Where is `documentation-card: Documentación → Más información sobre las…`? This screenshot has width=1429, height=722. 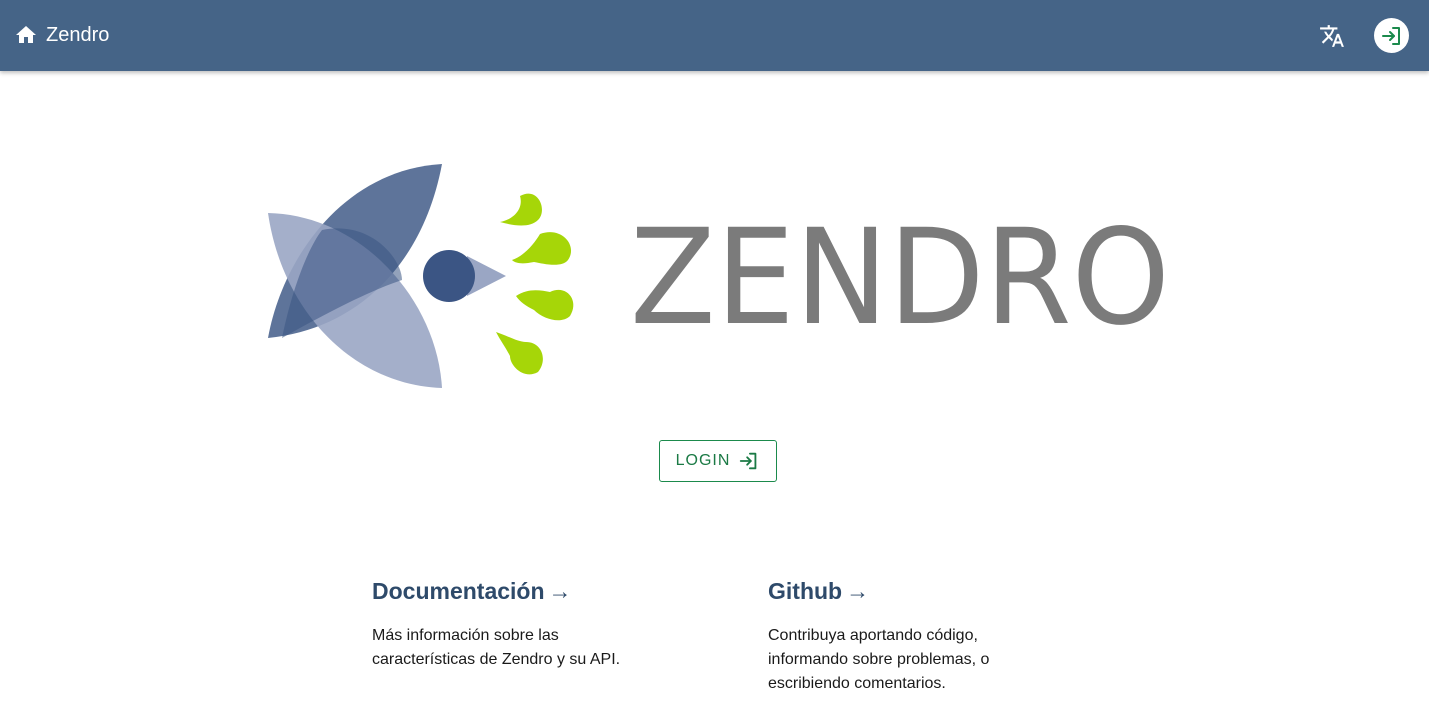 documentation-card: Documentación → Más información sobre las… is located at coordinates (507, 624).